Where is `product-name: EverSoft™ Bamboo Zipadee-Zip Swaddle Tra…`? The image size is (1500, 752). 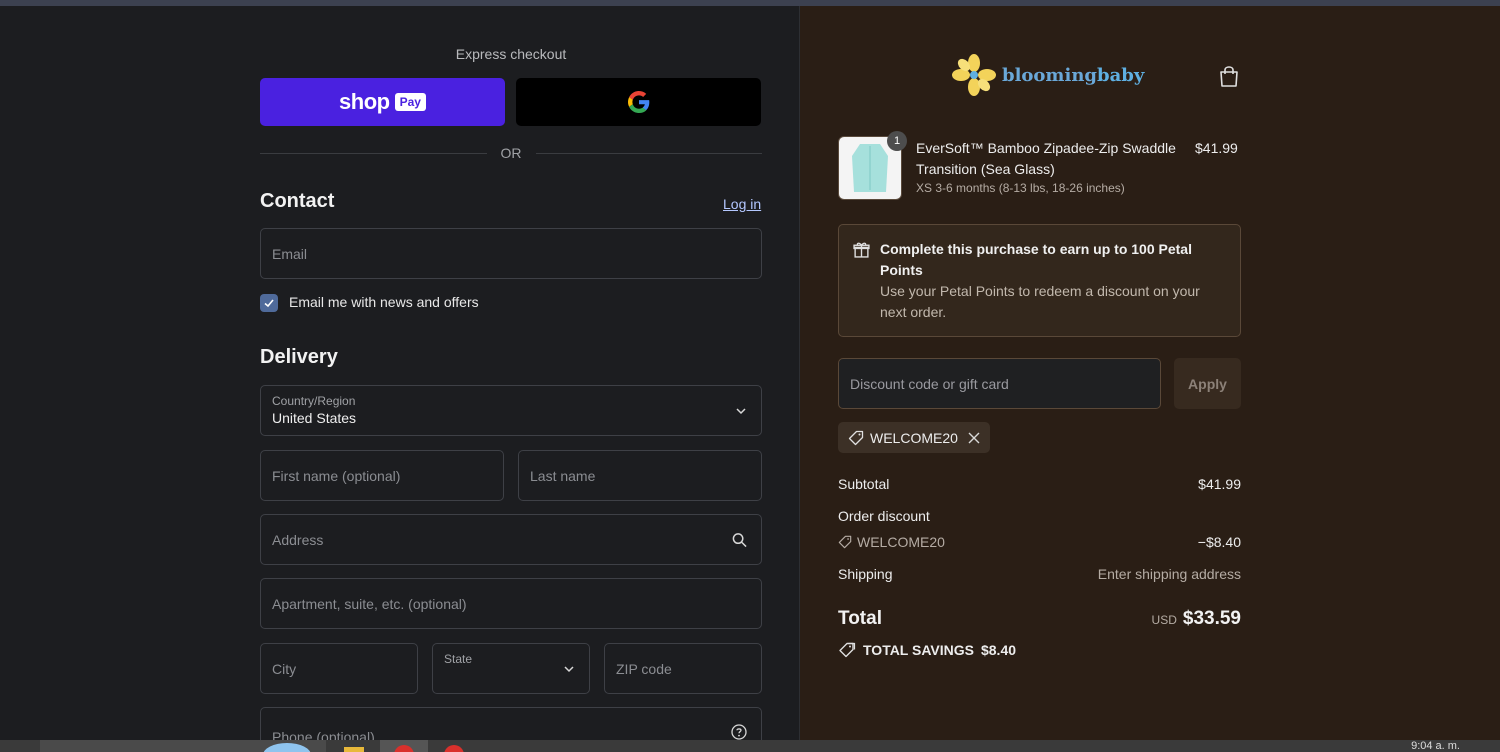 product-name: EverSoft™ Bamboo Zipadee-Zip Swaddle Tra… is located at coordinates (1046, 158).